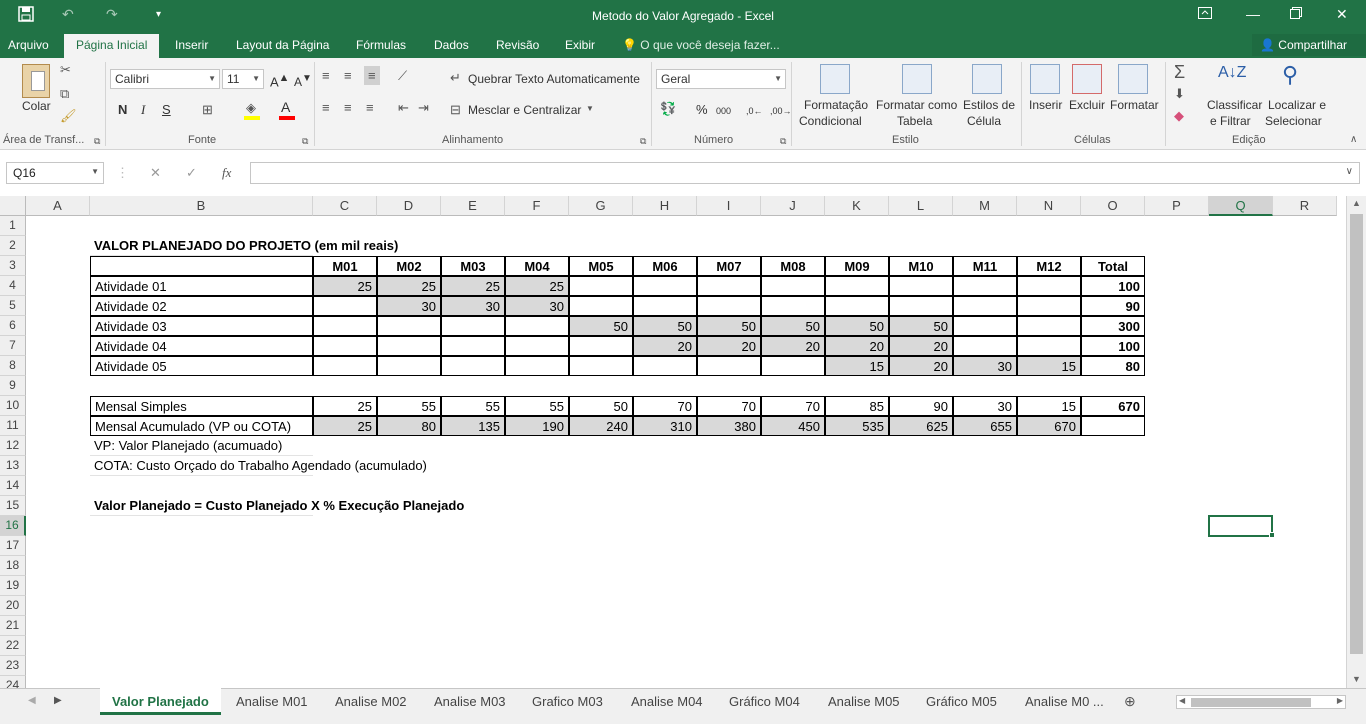  What do you see at coordinates (13, 546) in the screenshot?
I see `row-header-17: 17` at bounding box center [13, 546].